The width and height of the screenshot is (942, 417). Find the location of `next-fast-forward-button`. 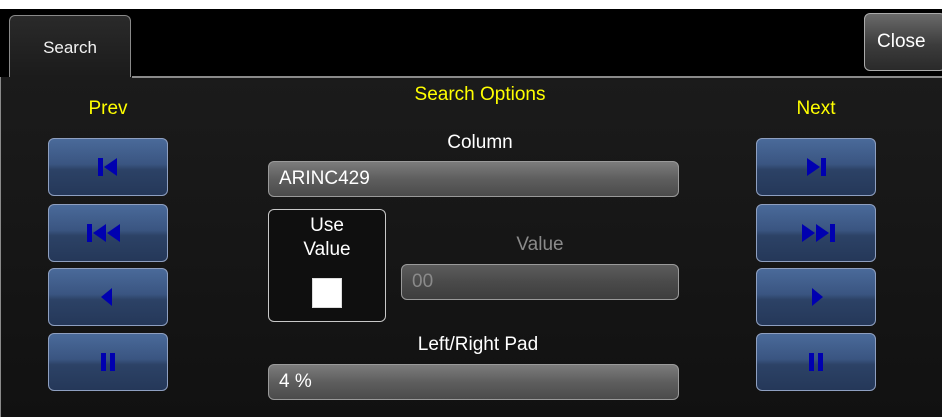

next-fast-forward-button is located at coordinates (816, 233).